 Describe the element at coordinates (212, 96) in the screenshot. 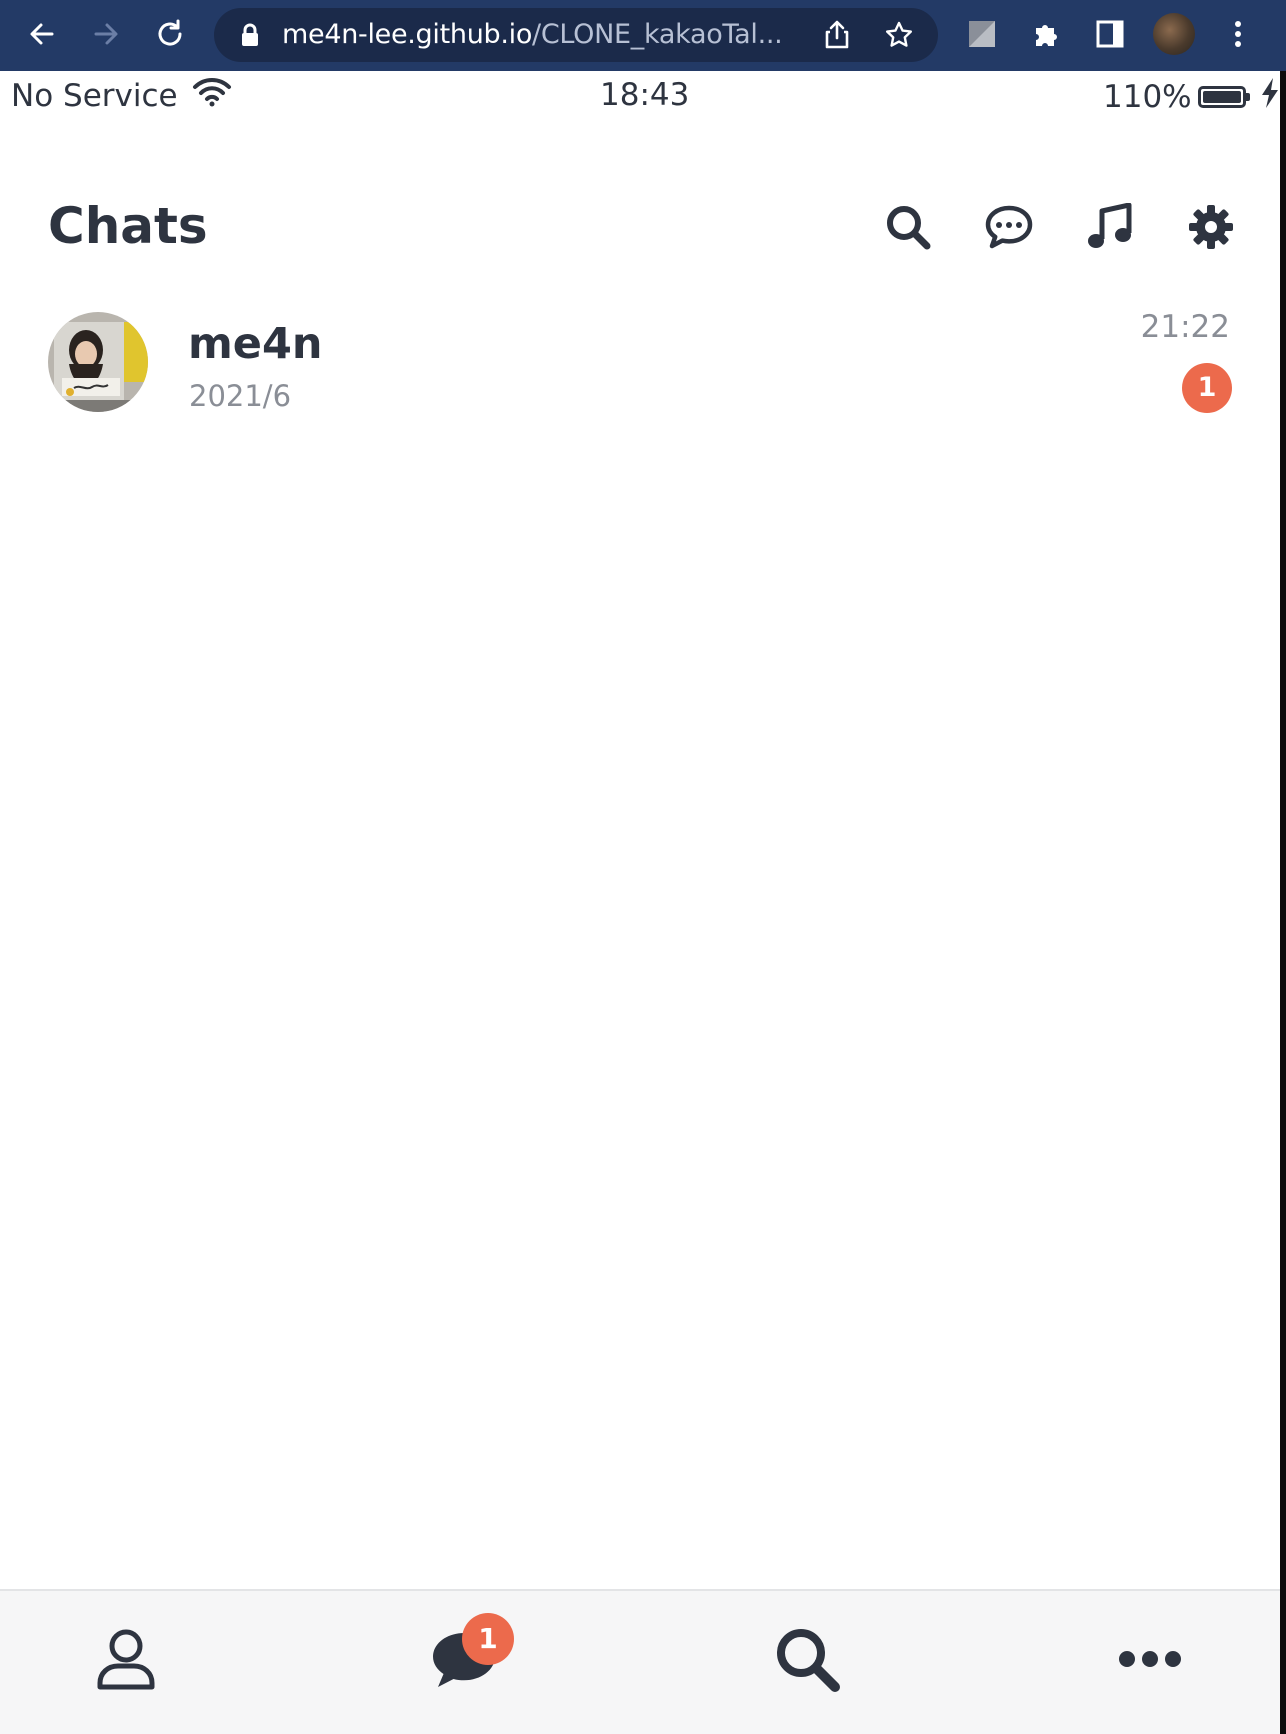

I see `wifi-icon` at that location.